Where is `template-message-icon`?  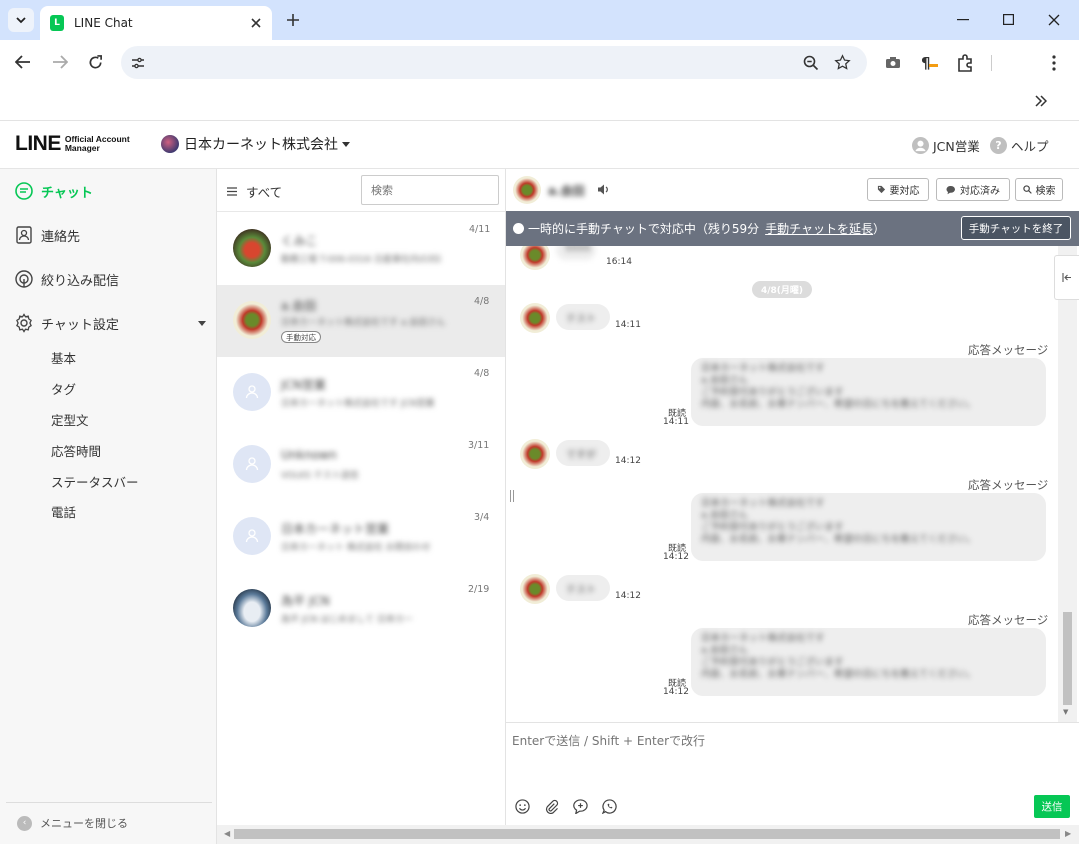
template-message-icon is located at coordinates (580, 806).